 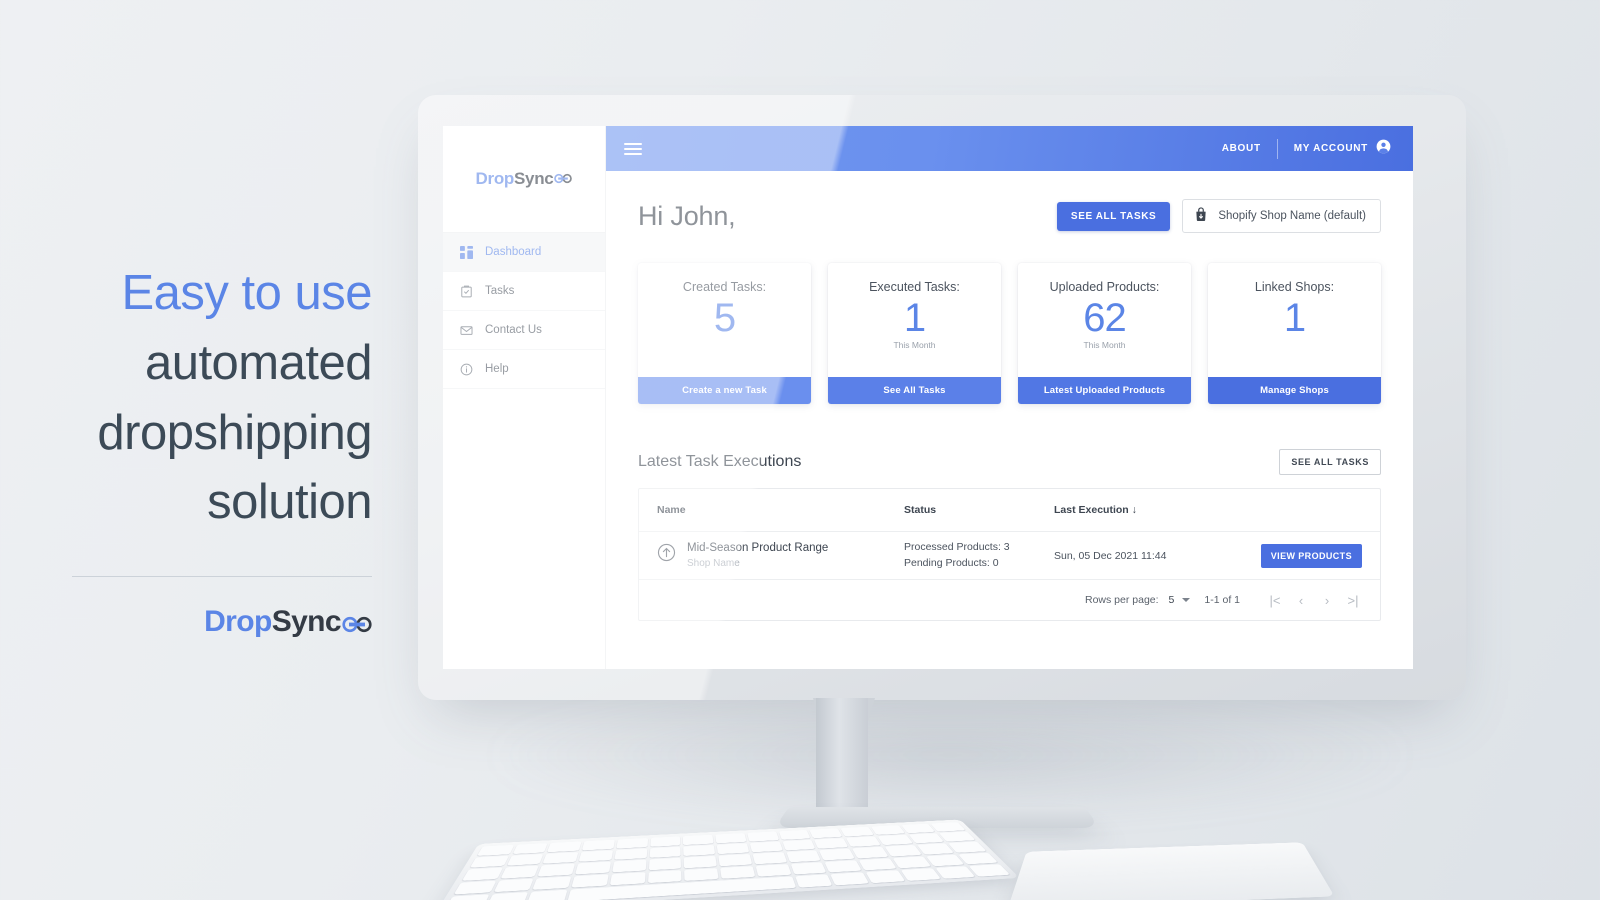 What do you see at coordinates (1294, 390) in the screenshot?
I see `card-cta-manage-shops: Manage Shops` at bounding box center [1294, 390].